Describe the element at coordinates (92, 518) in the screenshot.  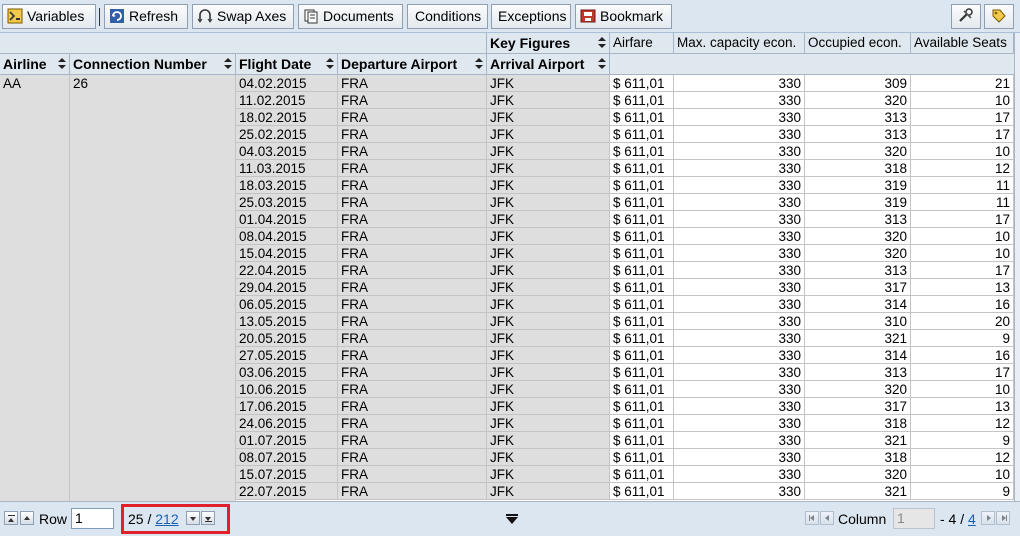
I see `row-input: 1` at that location.